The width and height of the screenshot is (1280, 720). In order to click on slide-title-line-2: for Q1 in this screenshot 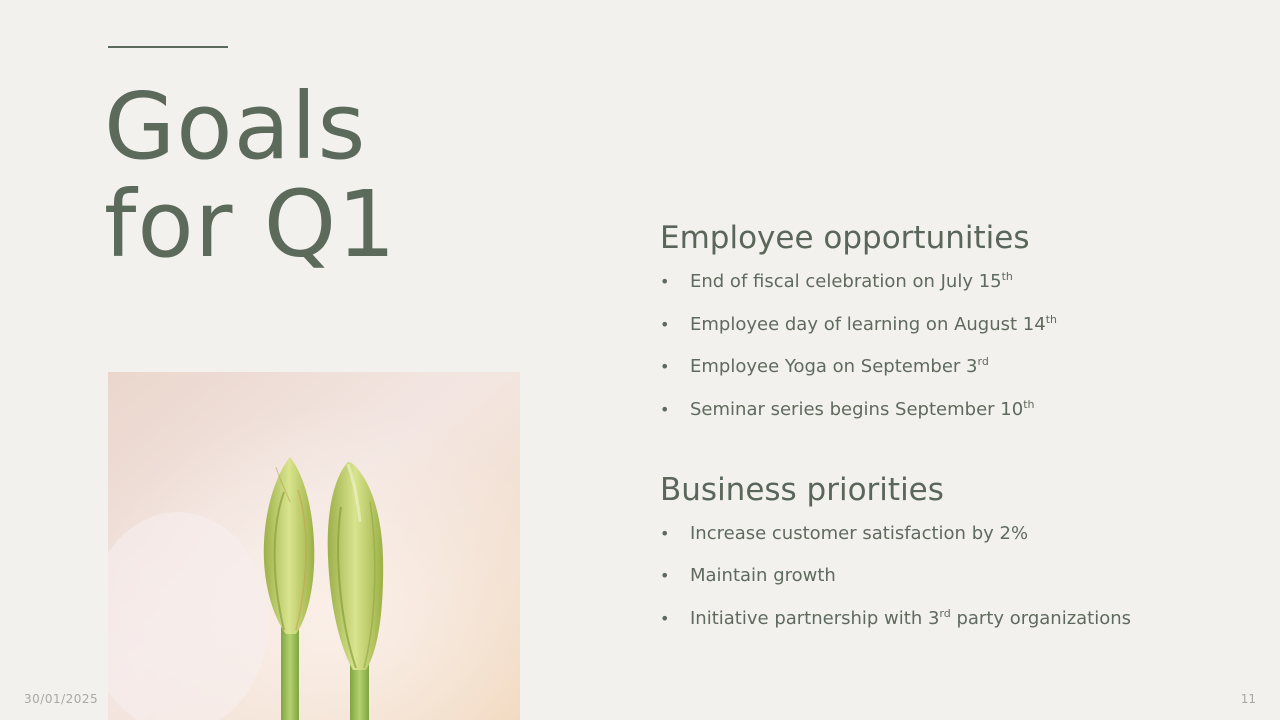, I will do `click(250, 224)`.